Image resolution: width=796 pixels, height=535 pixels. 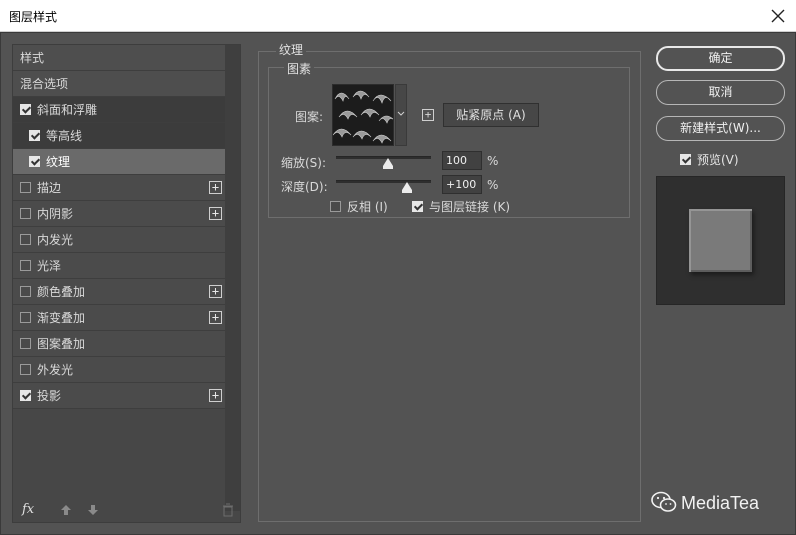 I want to click on trash-icon, so click(x=228, y=510).